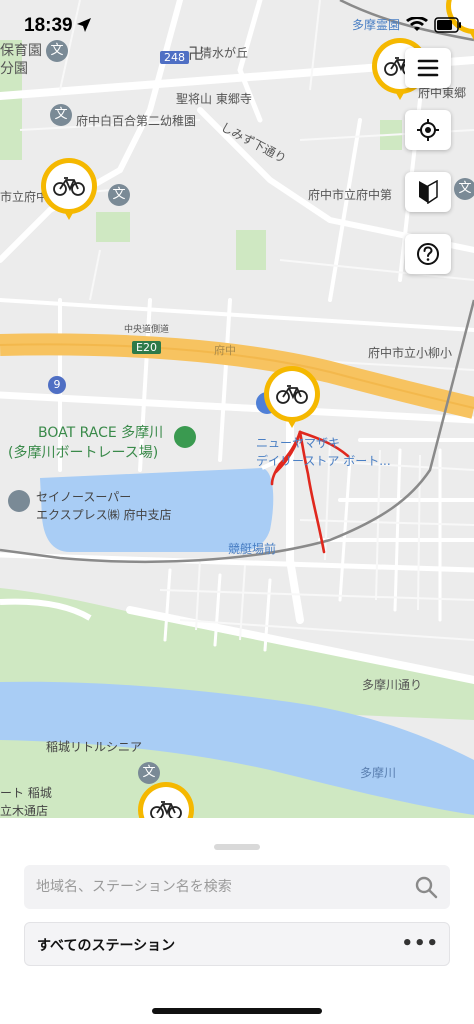 The height and width of the screenshot is (1024, 474). Describe the element at coordinates (375, 25) in the screenshot. I see `status-carrier: 多摩霊園` at that location.